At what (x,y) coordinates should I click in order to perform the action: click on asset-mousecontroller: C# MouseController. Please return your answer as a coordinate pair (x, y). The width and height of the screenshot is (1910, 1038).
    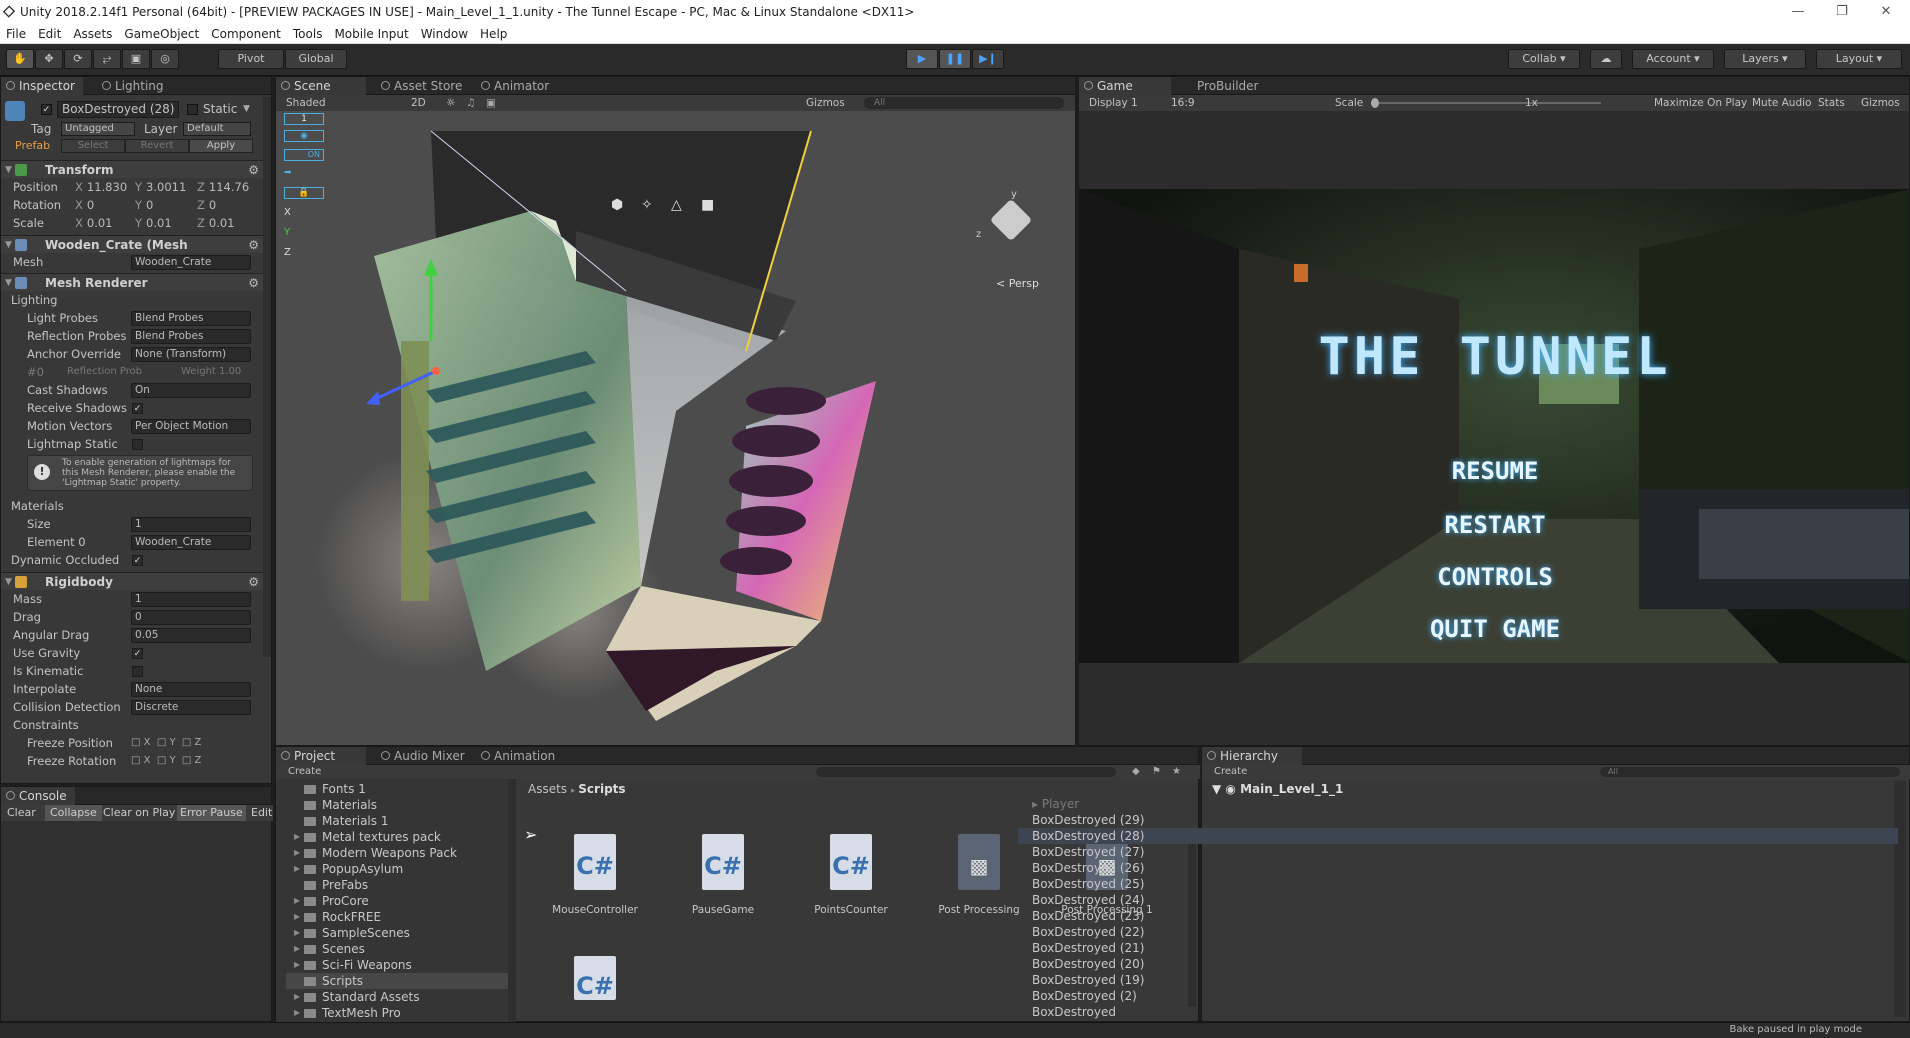
    Looking at the image, I should click on (595, 863).